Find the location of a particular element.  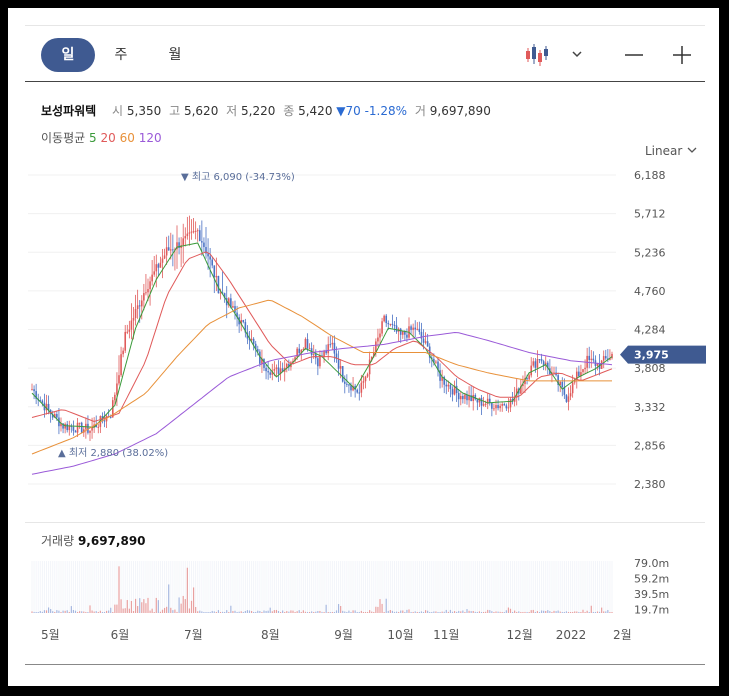

x-tick-label: 11월 is located at coordinates (446, 635).